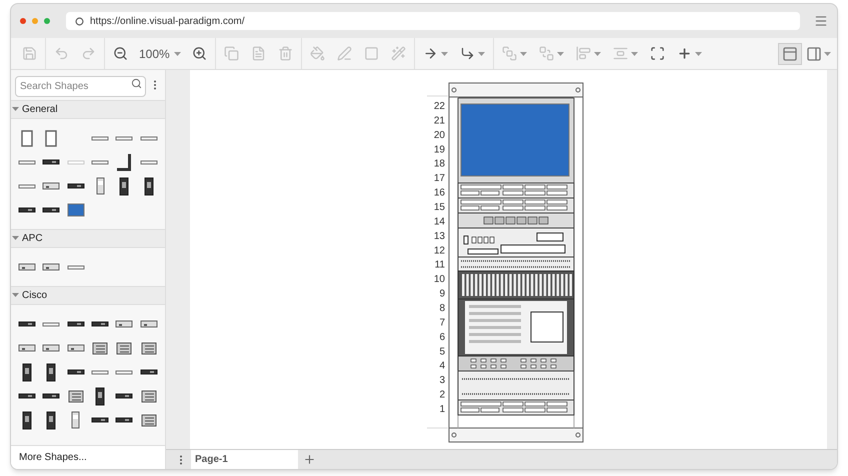  Describe the element at coordinates (167, 21) in the screenshot. I see `url-text: https://online.visual-paradigm.com/` at that location.